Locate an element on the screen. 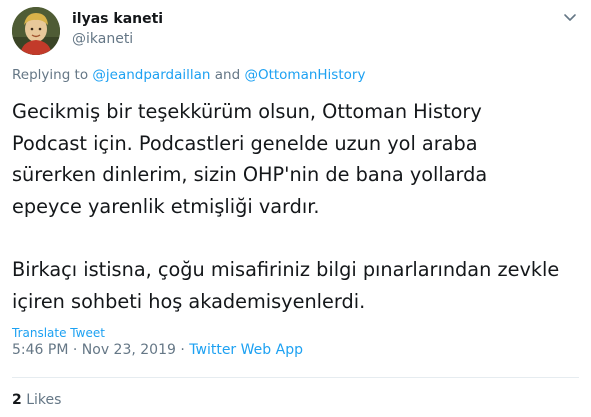 This screenshot has height=417, width=591. likes-count: 2 is located at coordinates (17, 400).